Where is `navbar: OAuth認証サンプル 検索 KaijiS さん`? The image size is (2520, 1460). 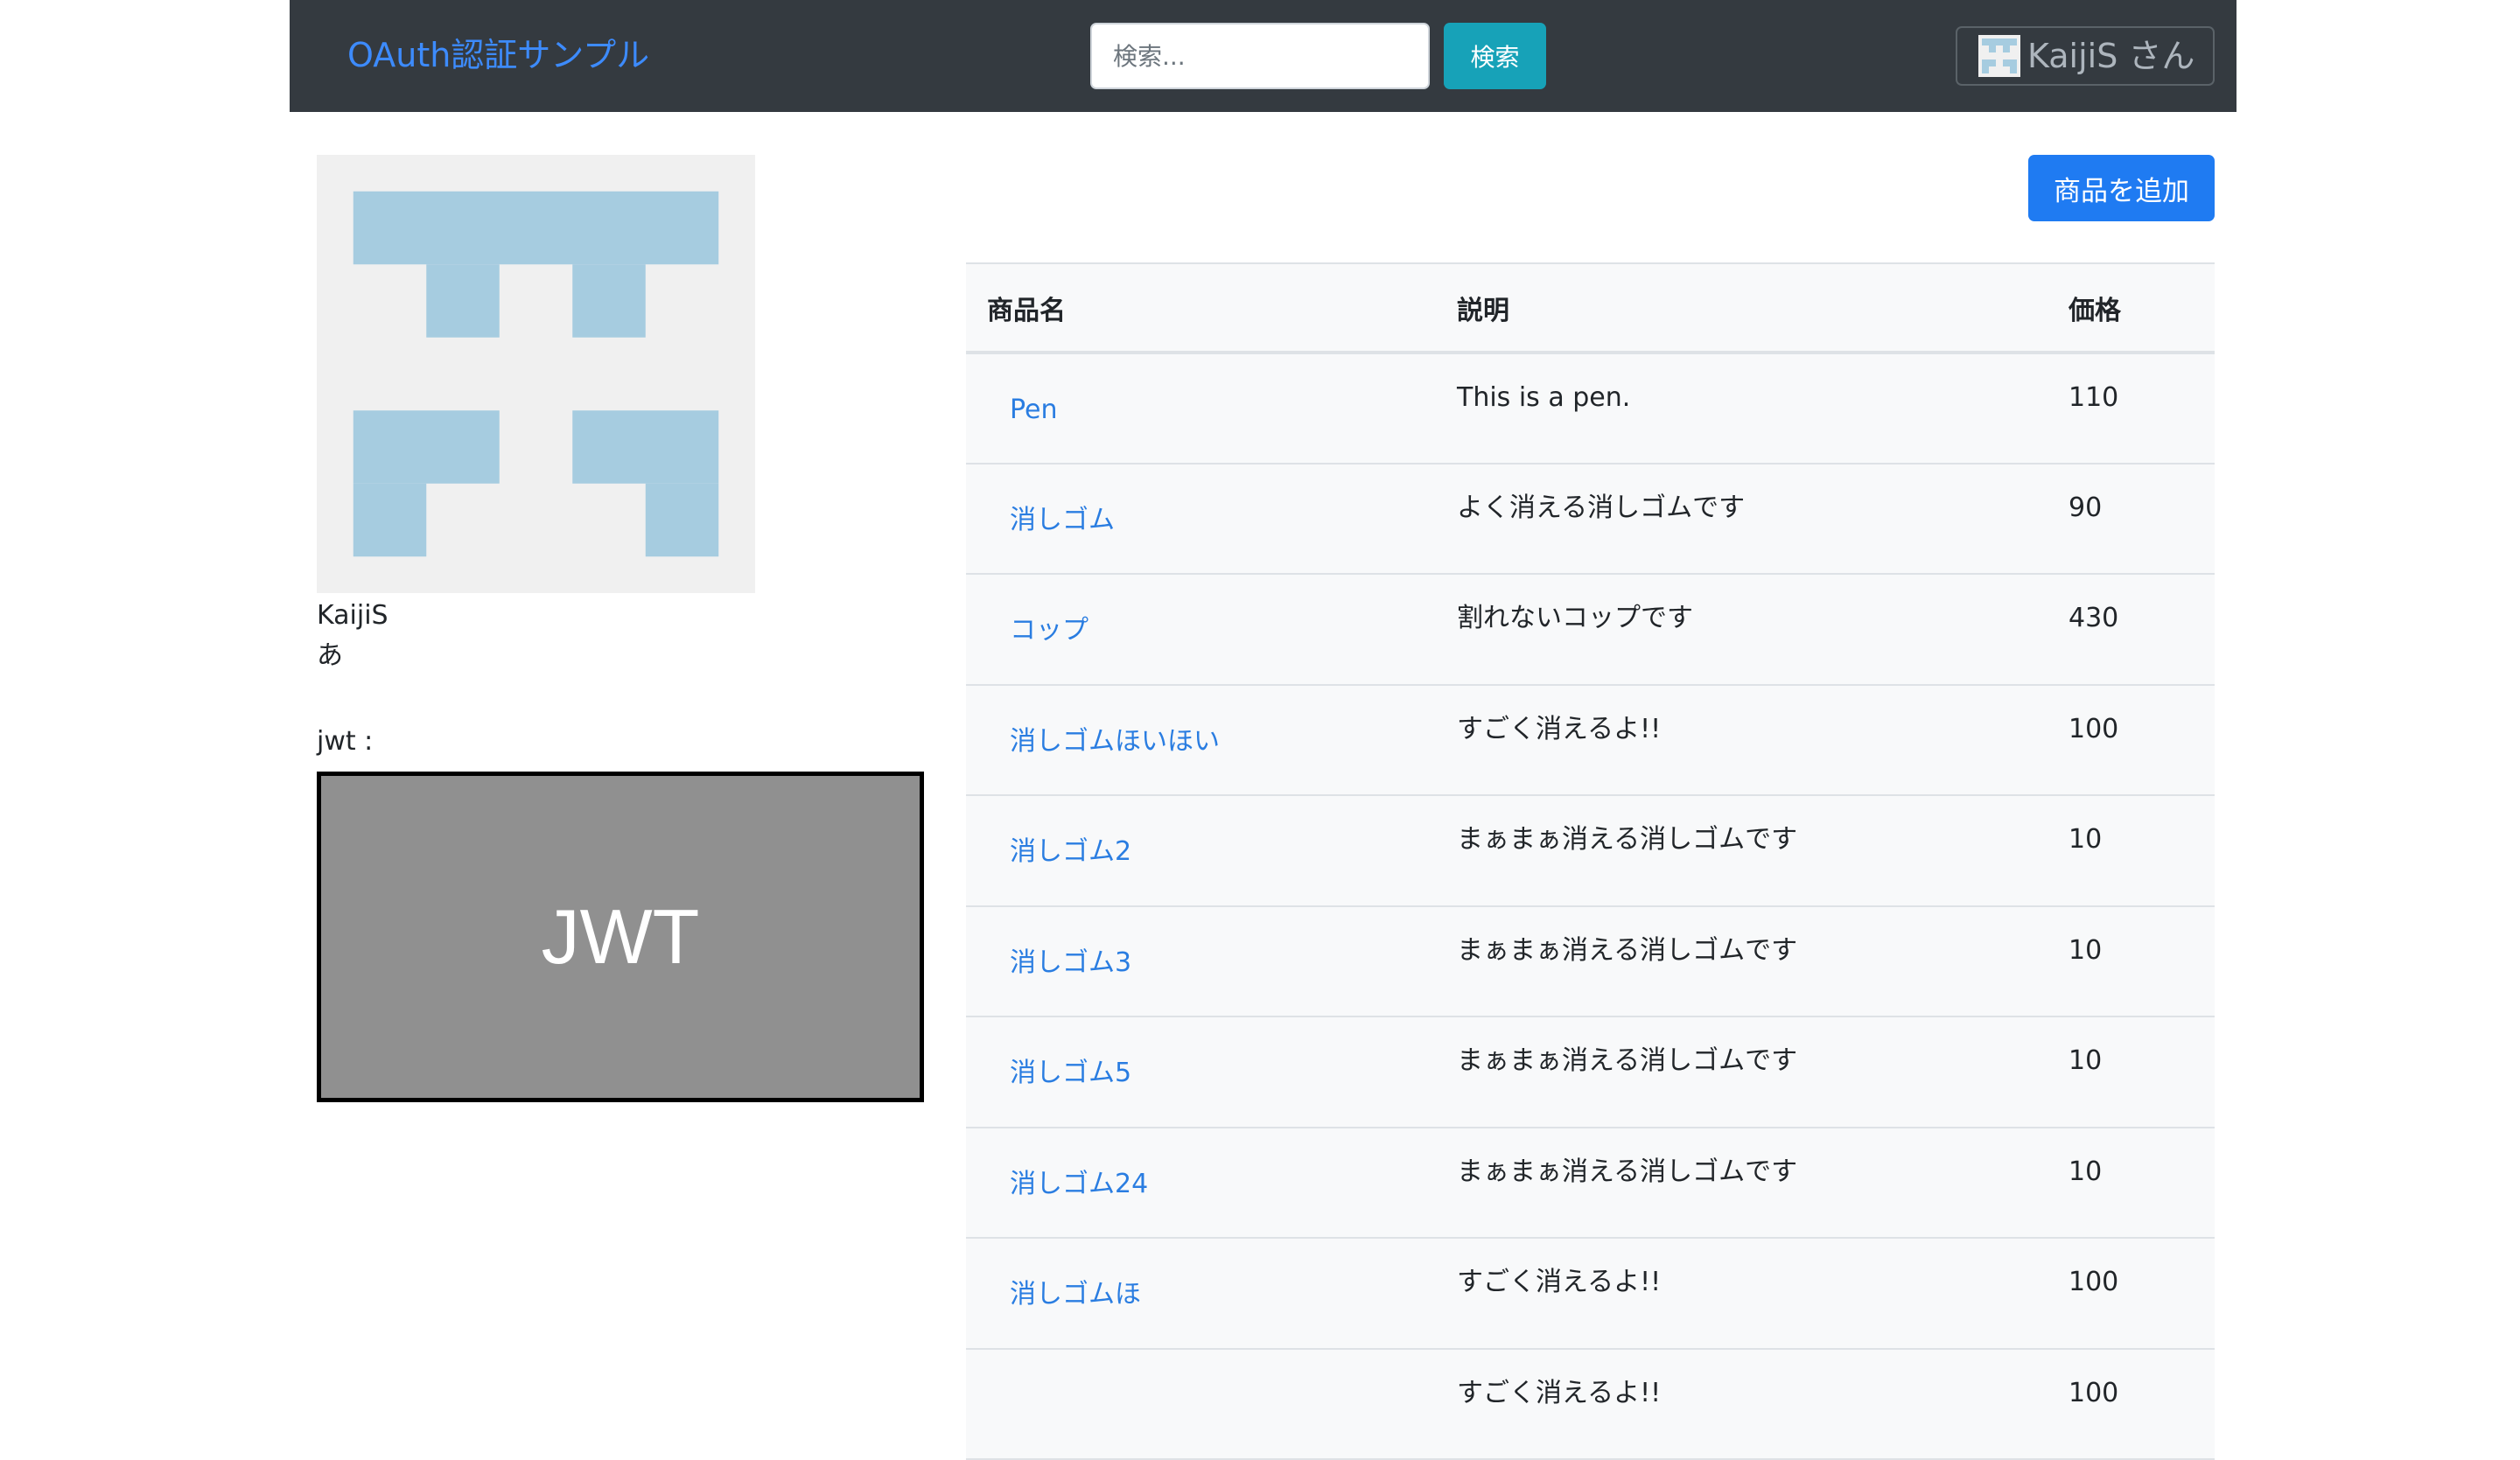 navbar: OAuth認証サンプル 検索 KaijiS さん is located at coordinates (1263, 56).